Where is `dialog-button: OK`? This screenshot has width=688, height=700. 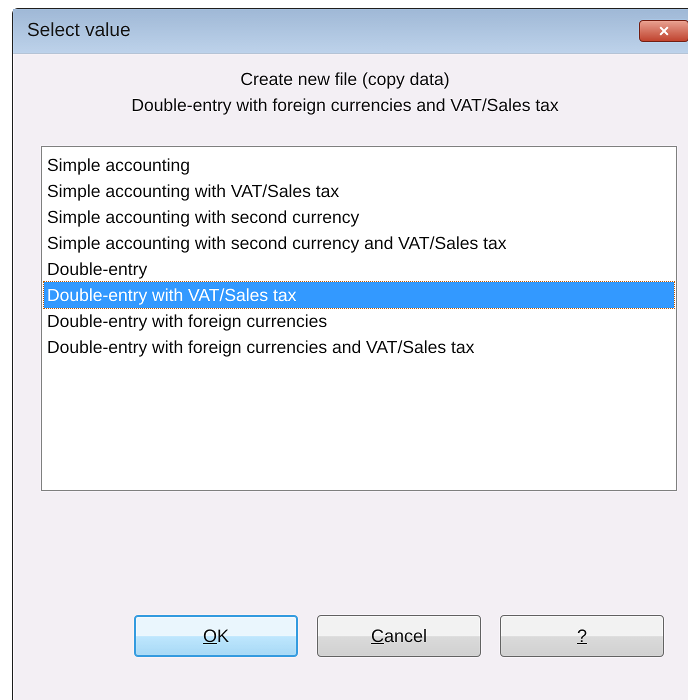
dialog-button: OK is located at coordinates (216, 636).